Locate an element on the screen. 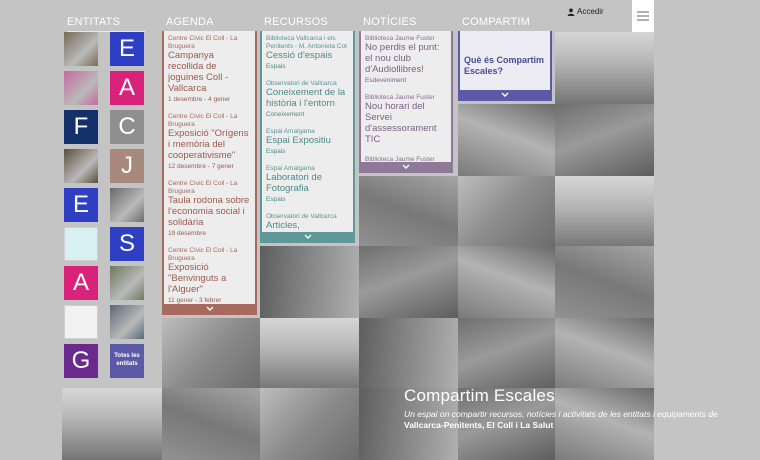 The width and height of the screenshot is (760, 460). recursos-item: Espai Amalgama Espai Expositiu Espais is located at coordinates (307, 141).